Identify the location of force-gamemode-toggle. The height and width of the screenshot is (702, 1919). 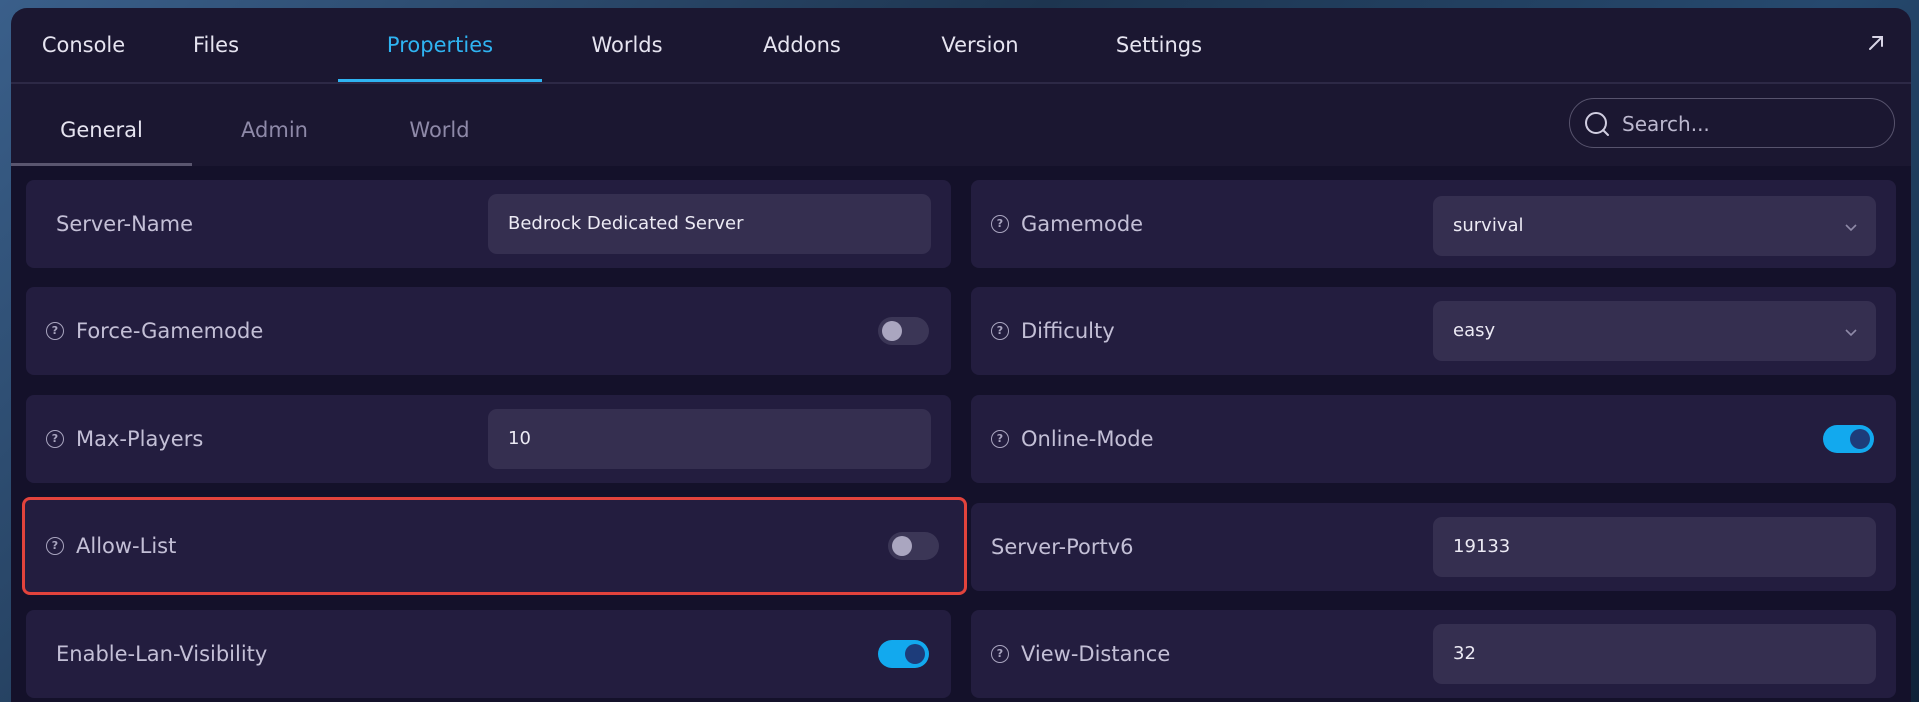
(903, 331).